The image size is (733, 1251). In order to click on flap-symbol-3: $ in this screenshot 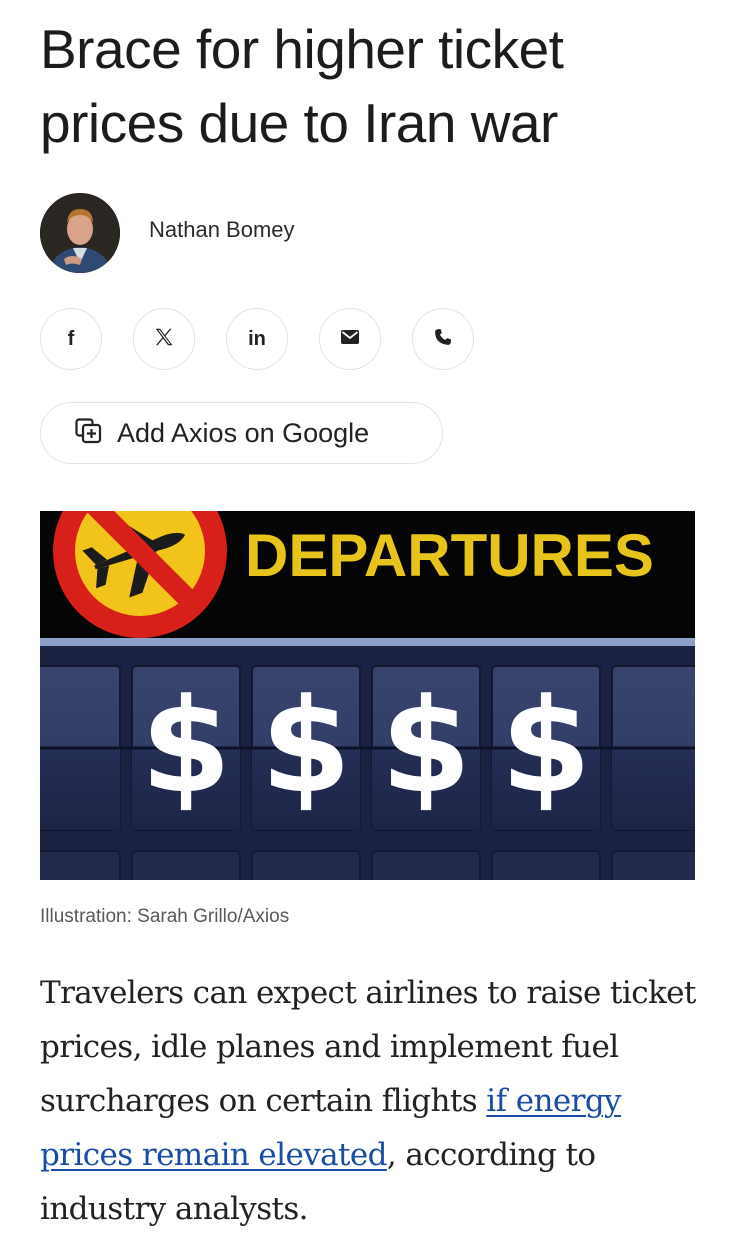, I will do `click(426, 746)`.